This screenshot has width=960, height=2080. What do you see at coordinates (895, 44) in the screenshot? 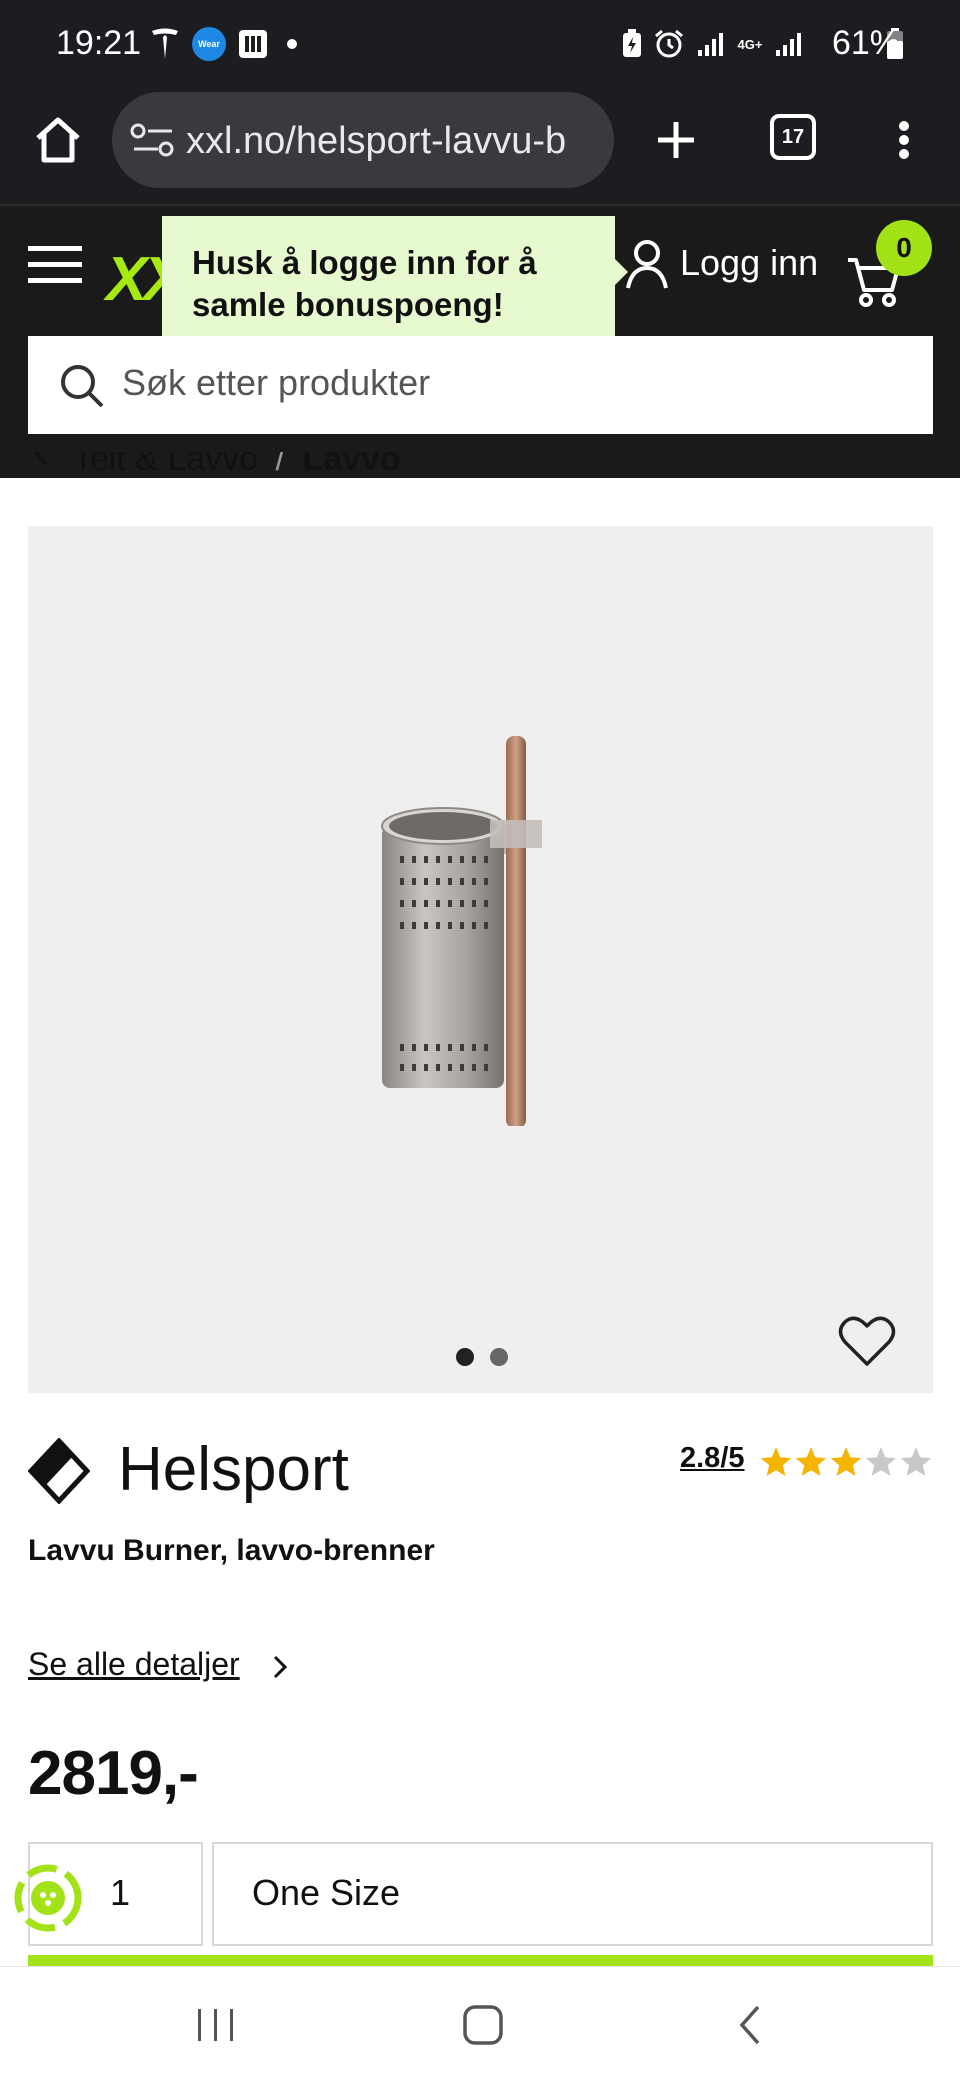
I see `battery-icon` at bounding box center [895, 44].